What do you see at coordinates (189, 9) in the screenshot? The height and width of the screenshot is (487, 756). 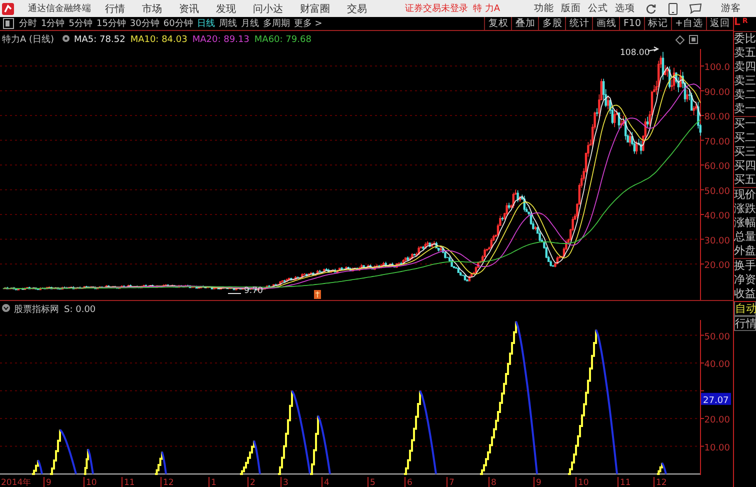 I see `menu-item: 资讯` at bounding box center [189, 9].